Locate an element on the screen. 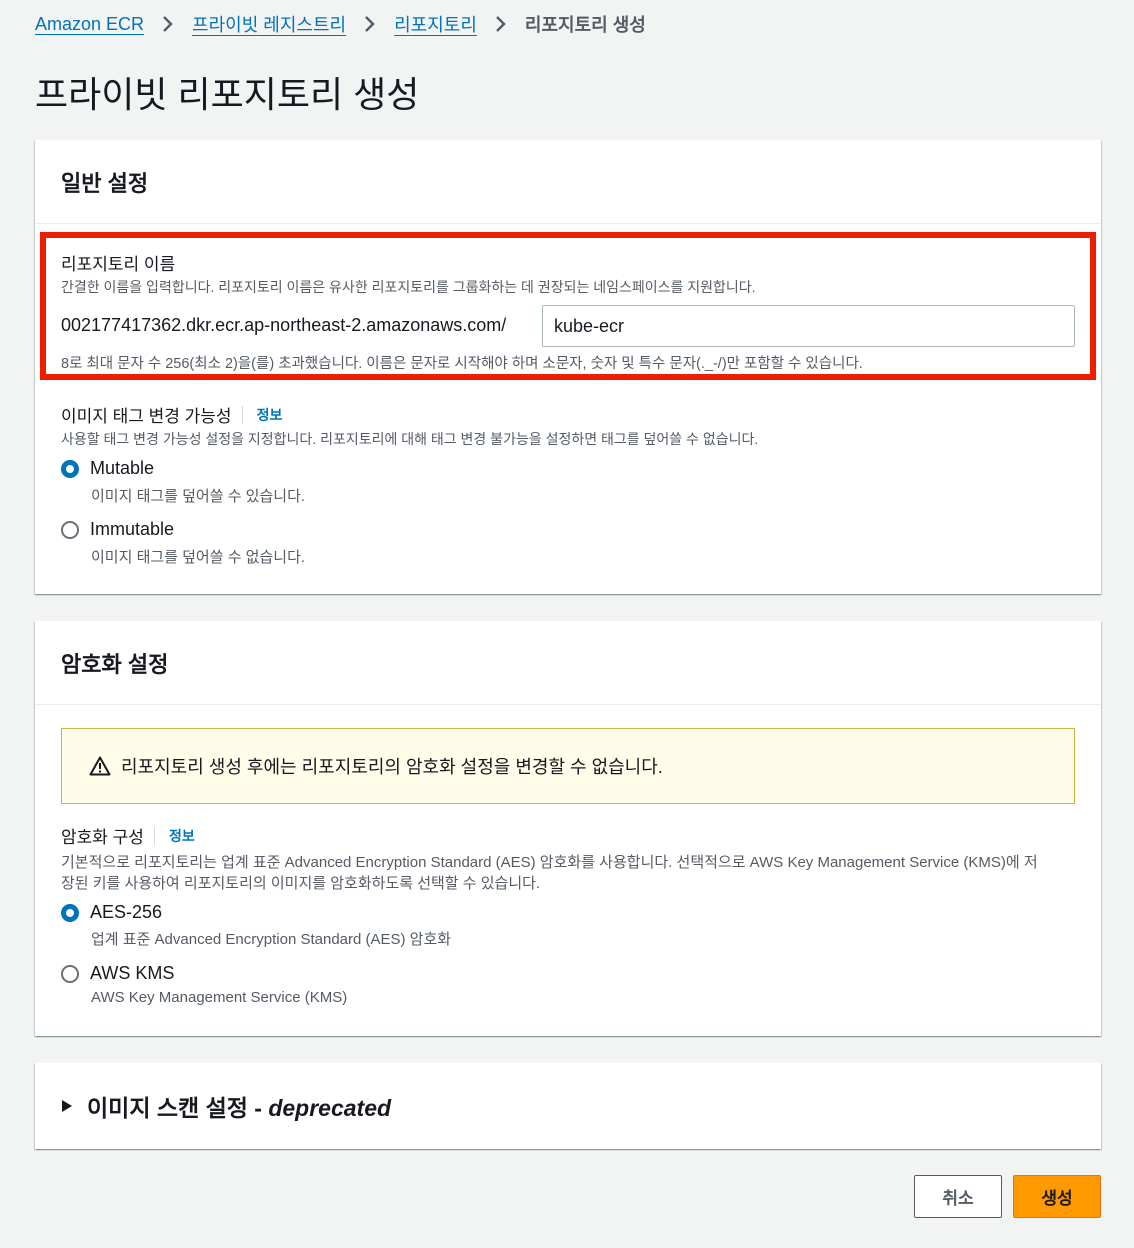  aws-kms-label: AWS KMS is located at coordinates (132, 973).